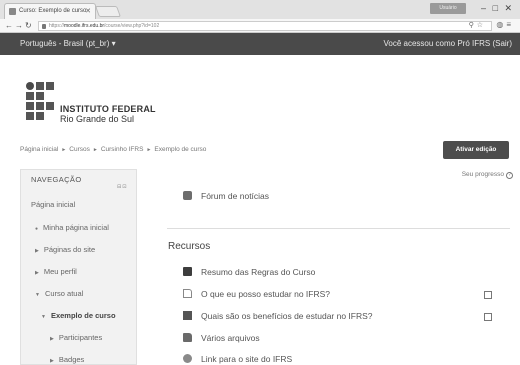 The image size is (520, 365). I want to click on window-close-icon: ✕, so click(508, 8).